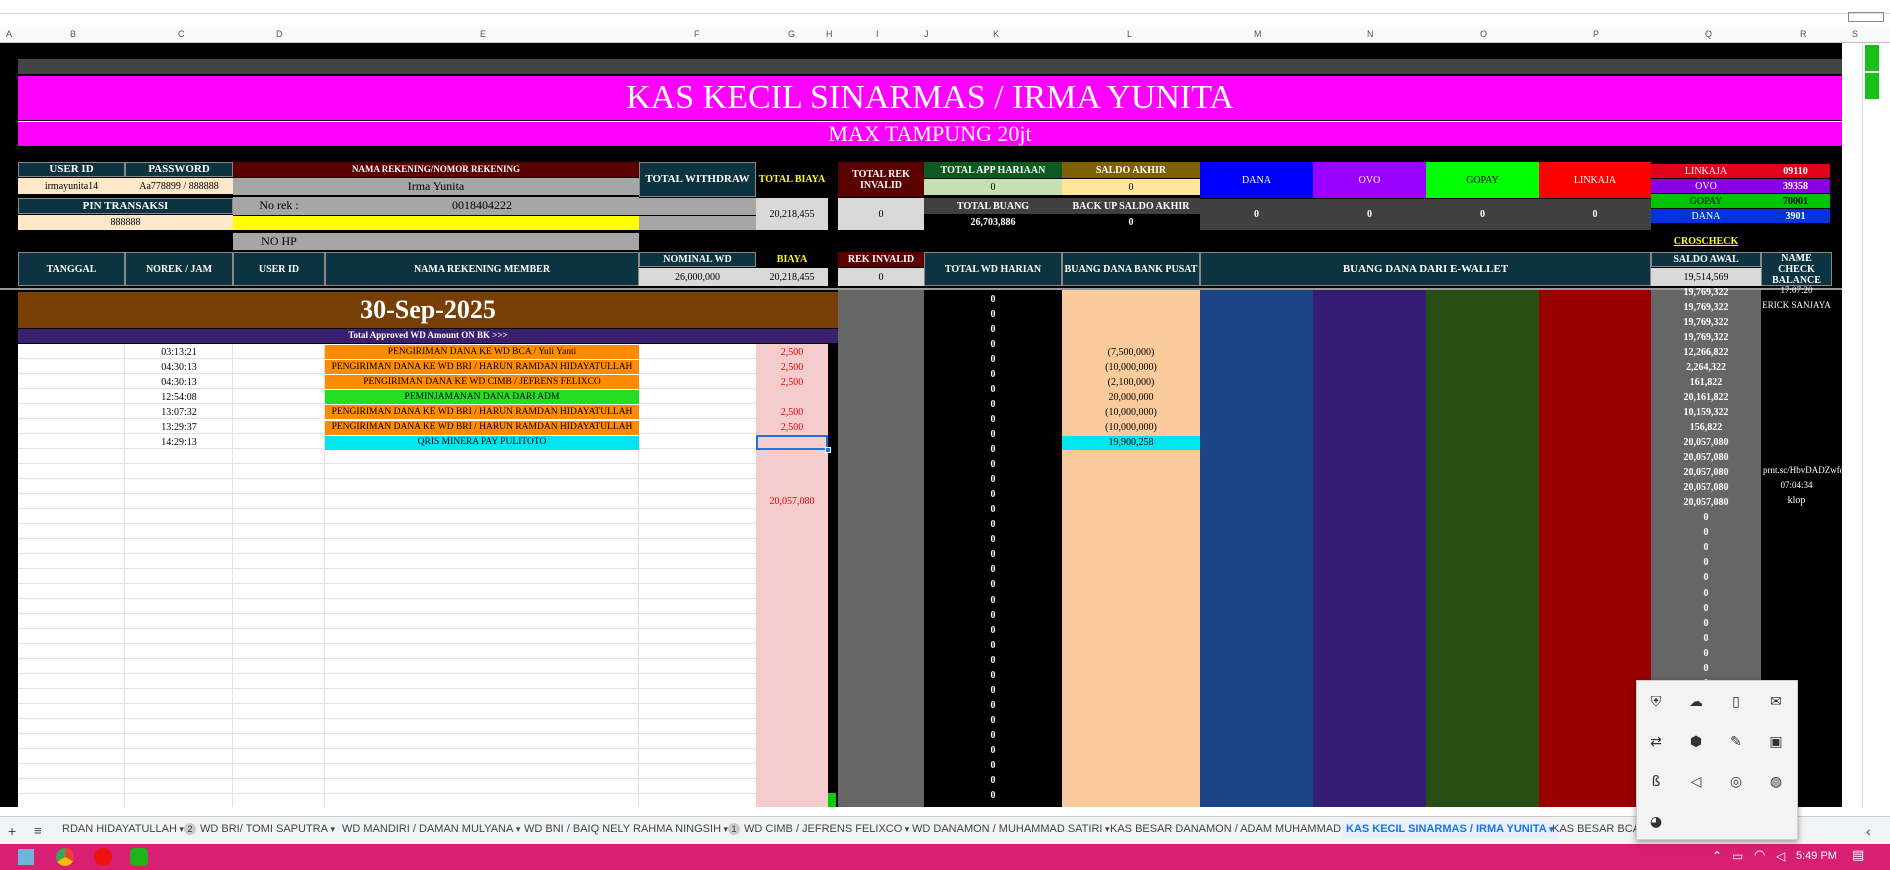 This screenshot has height=870, width=1890. What do you see at coordinates (1708, 34) in the screenshot?
I see `column-letter: Q` at bounding box center [1708, 34].